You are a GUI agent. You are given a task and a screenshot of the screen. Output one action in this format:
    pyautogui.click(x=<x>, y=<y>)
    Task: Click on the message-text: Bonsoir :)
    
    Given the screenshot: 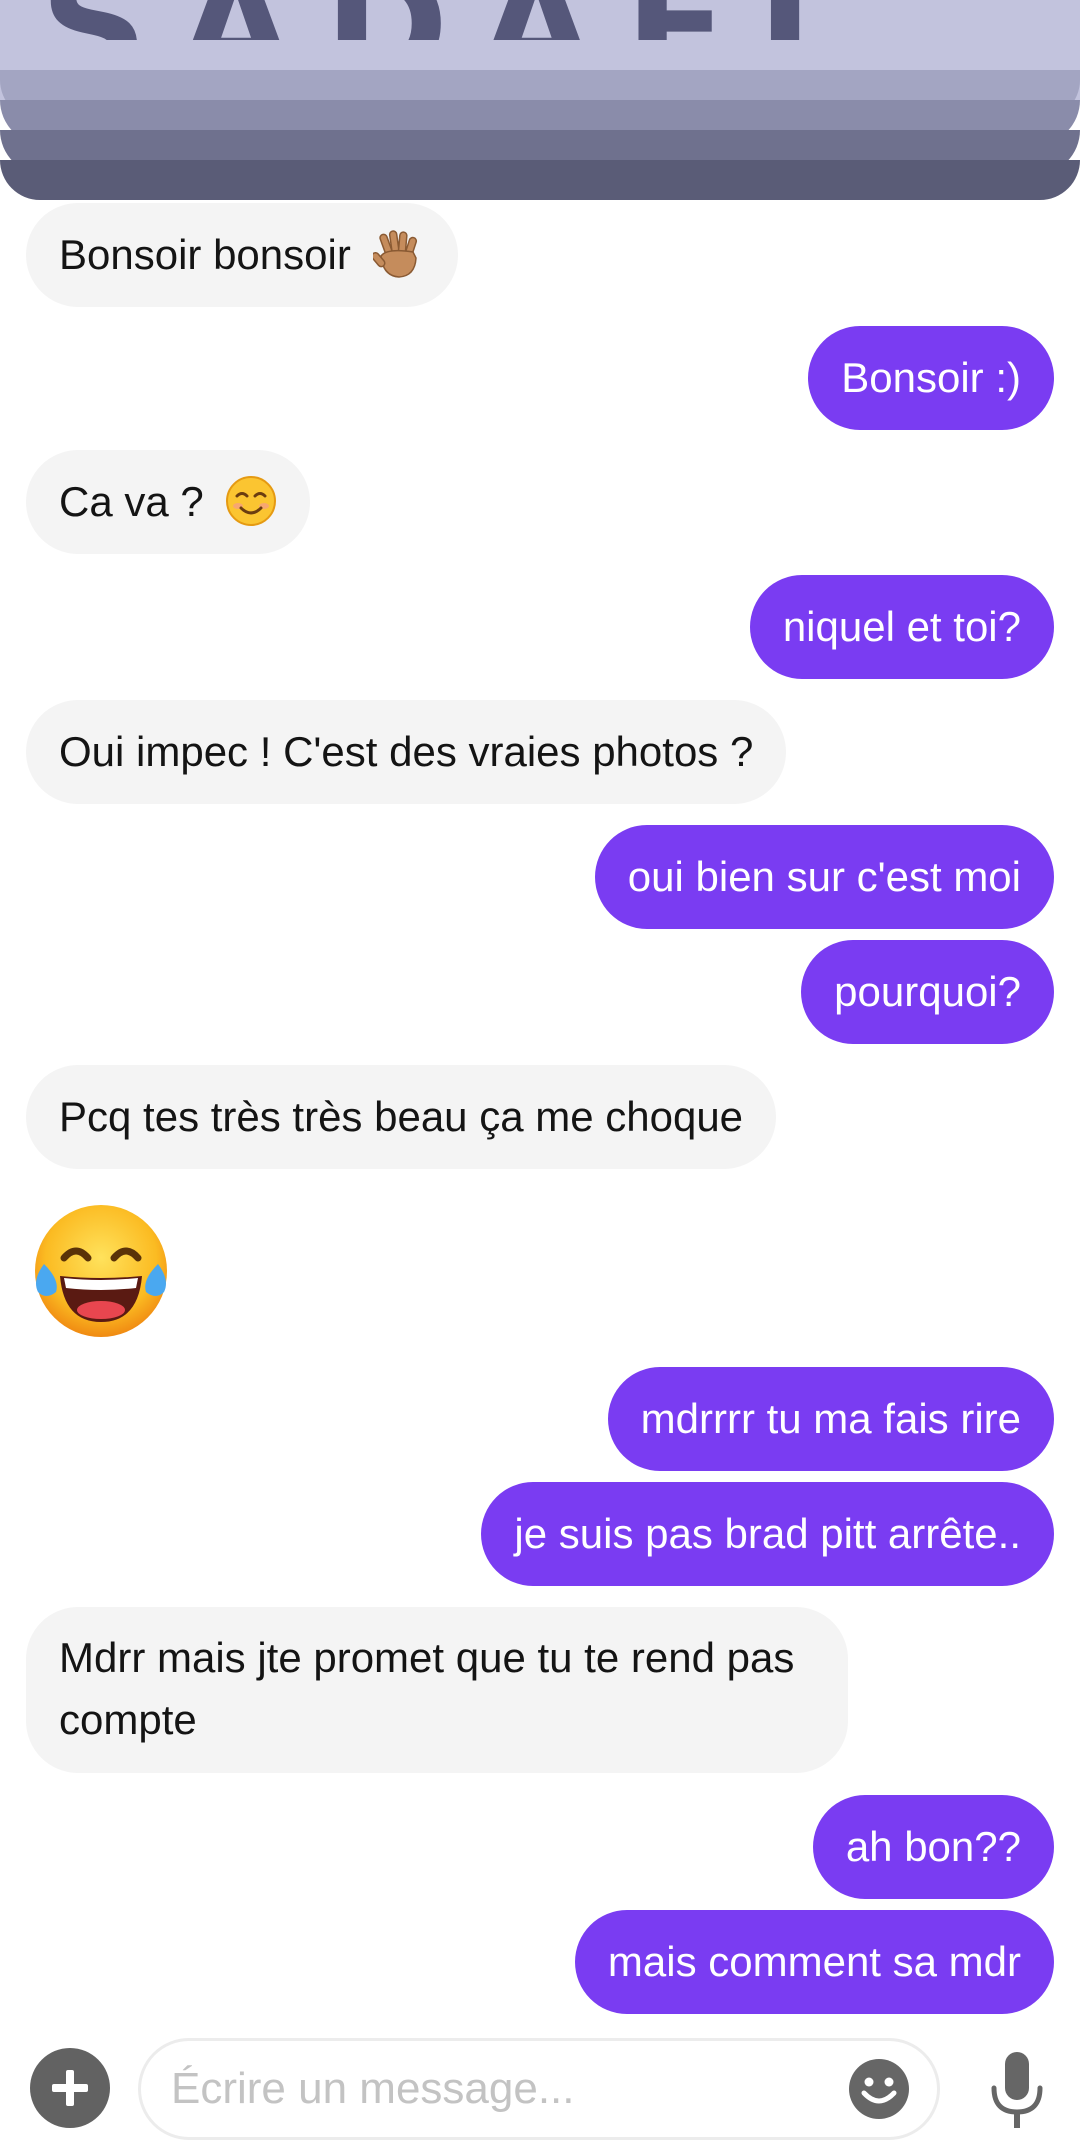 What is the action you would take?
    pyautogui.click(x=931, y=377)
    